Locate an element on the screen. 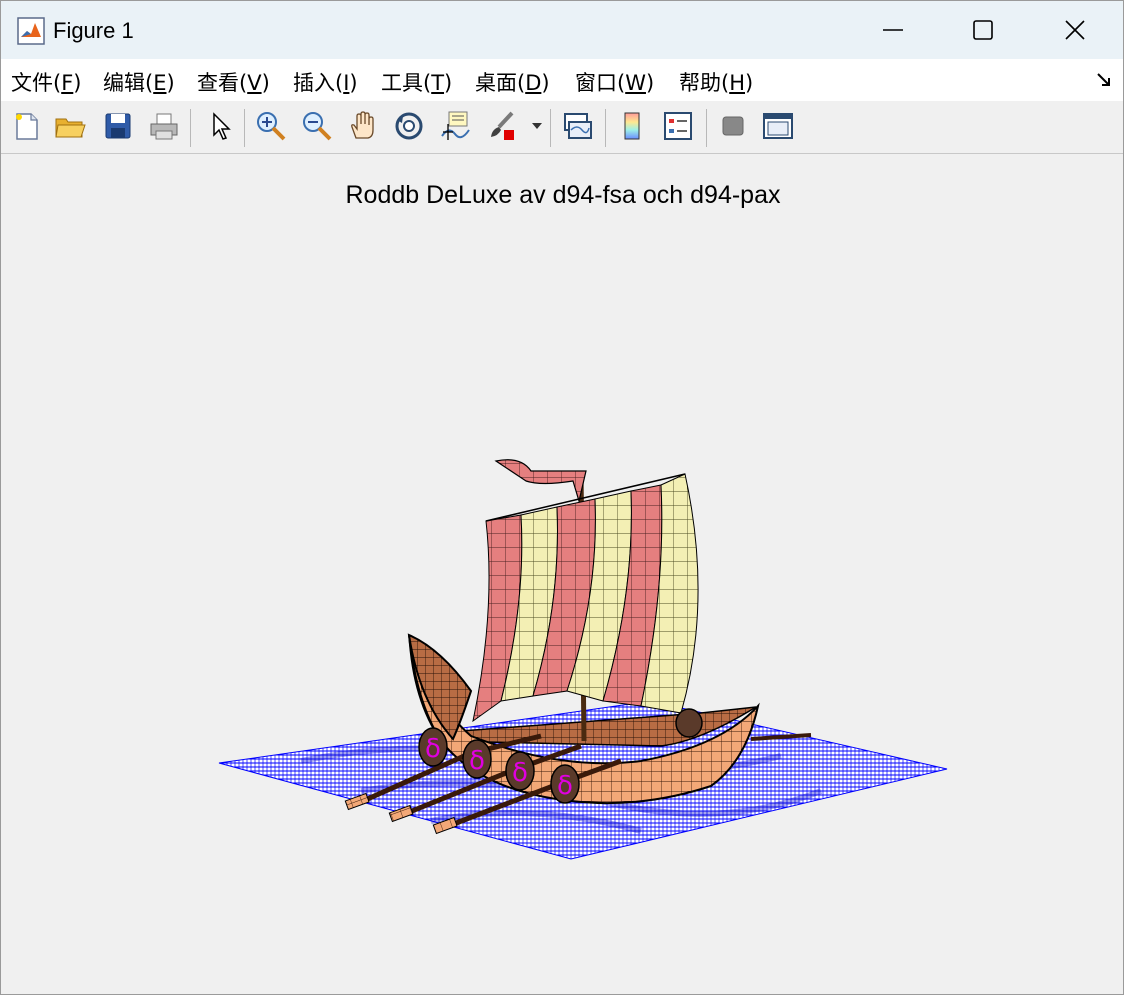 This screenshot has height=995, width=1124. legend-icon is located at coordinates (678, 126).